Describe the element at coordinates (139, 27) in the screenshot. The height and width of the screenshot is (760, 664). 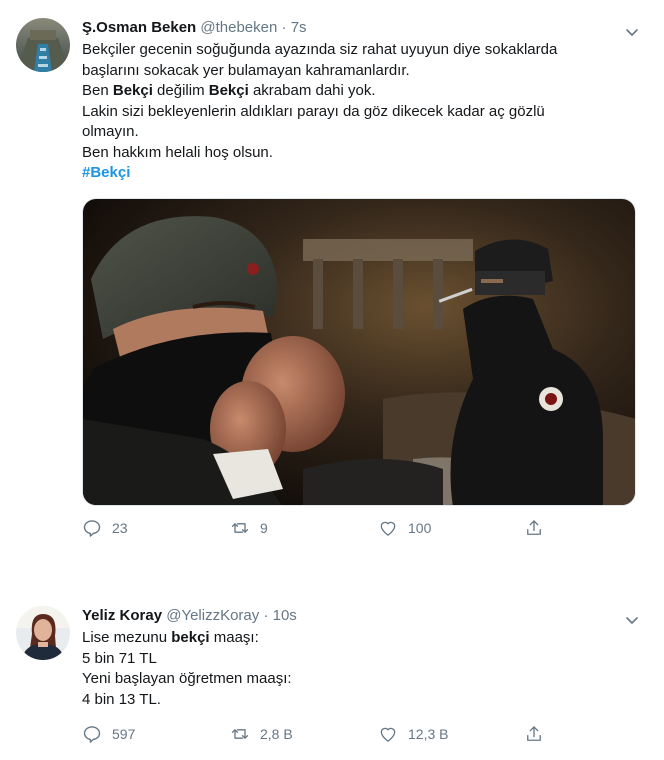
I see `author-name: Ş.Osman Beken` at that location.